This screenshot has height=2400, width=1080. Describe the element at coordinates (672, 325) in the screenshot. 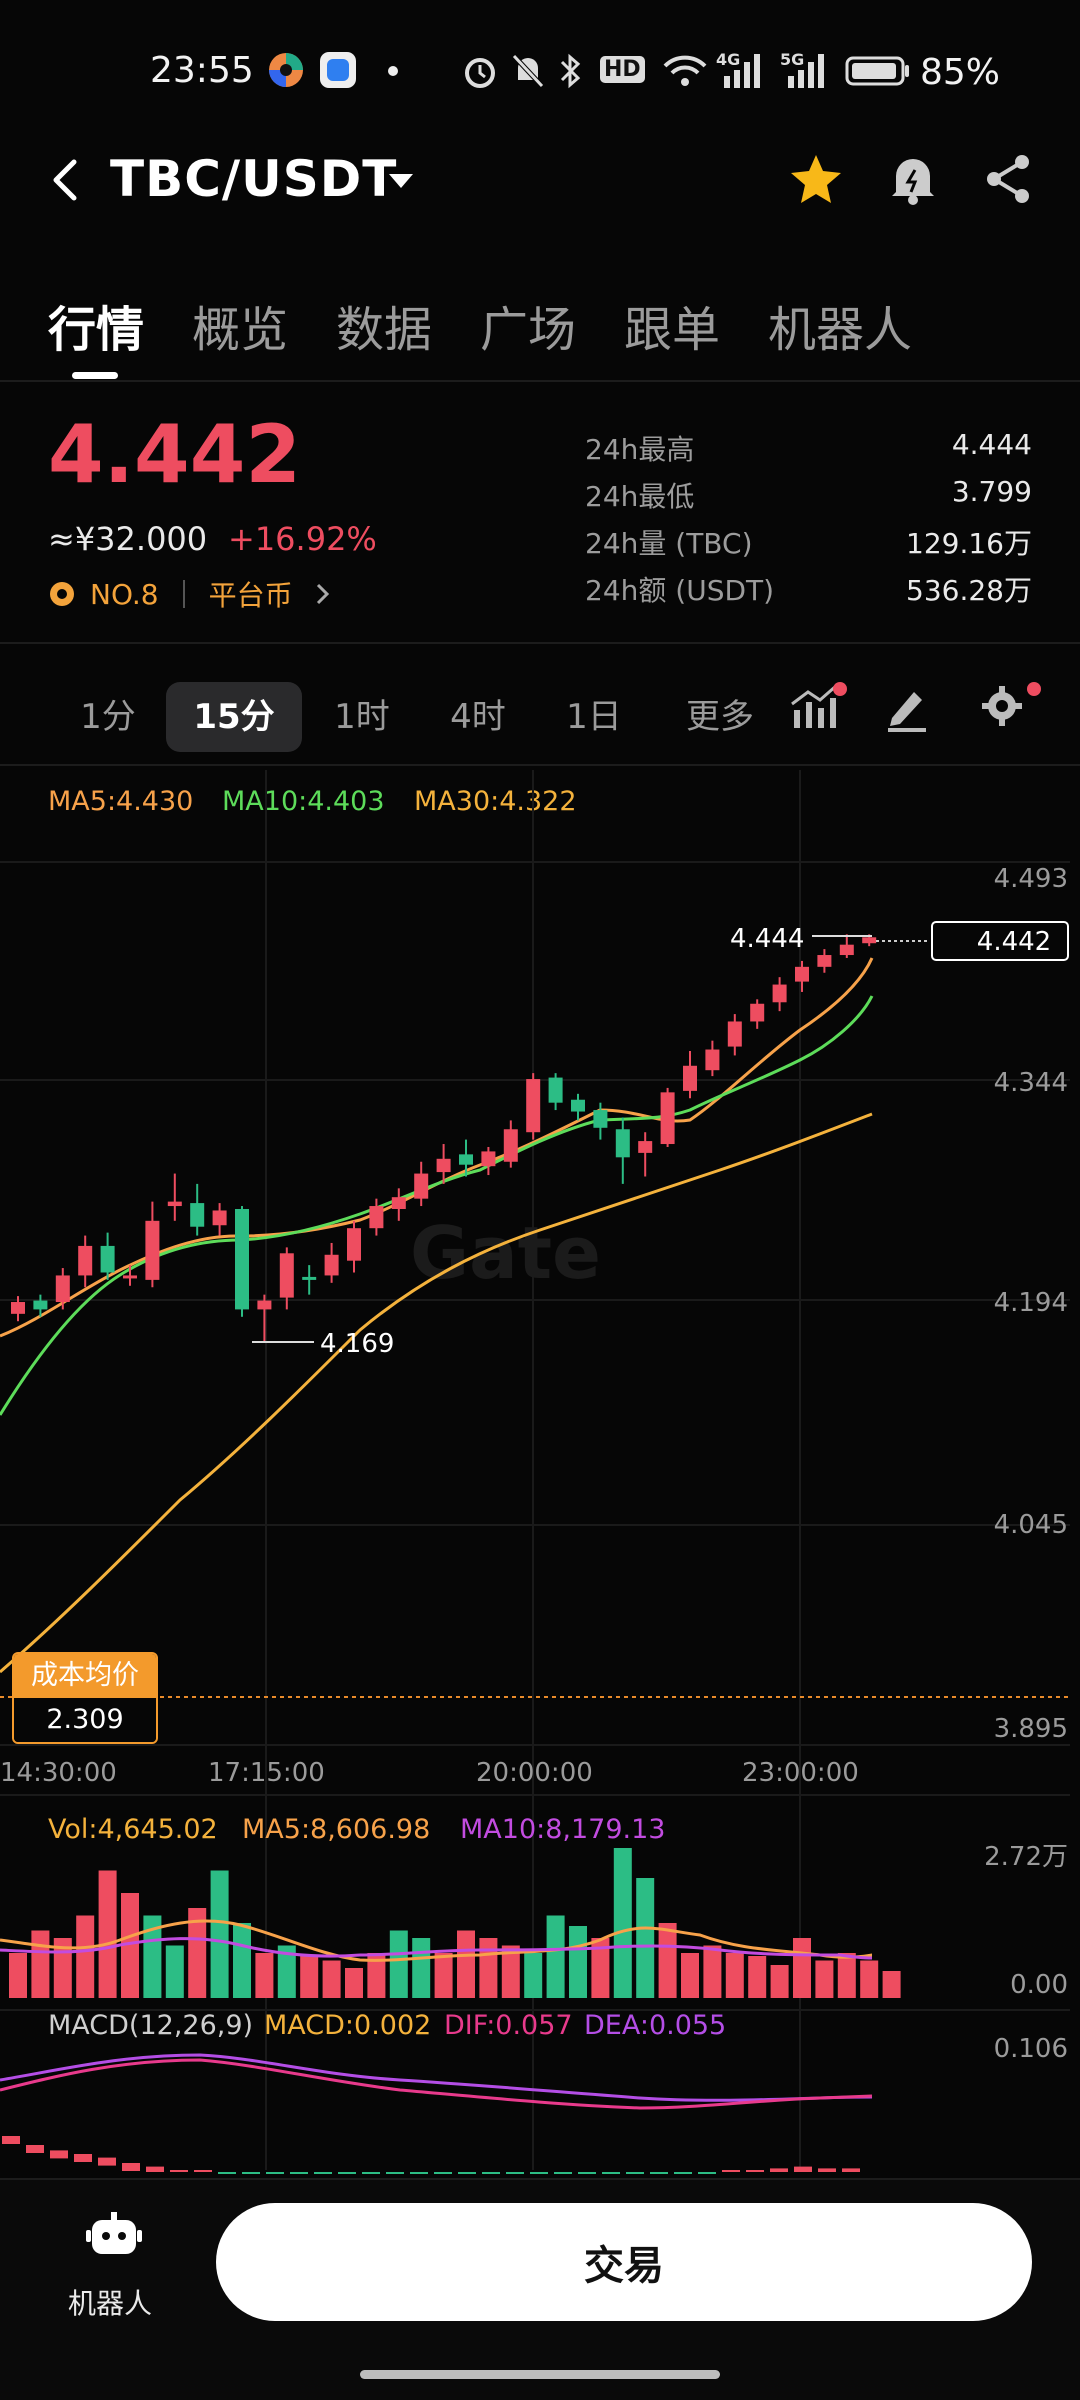

I see `tab-copy-trading: 跟单` at that location.